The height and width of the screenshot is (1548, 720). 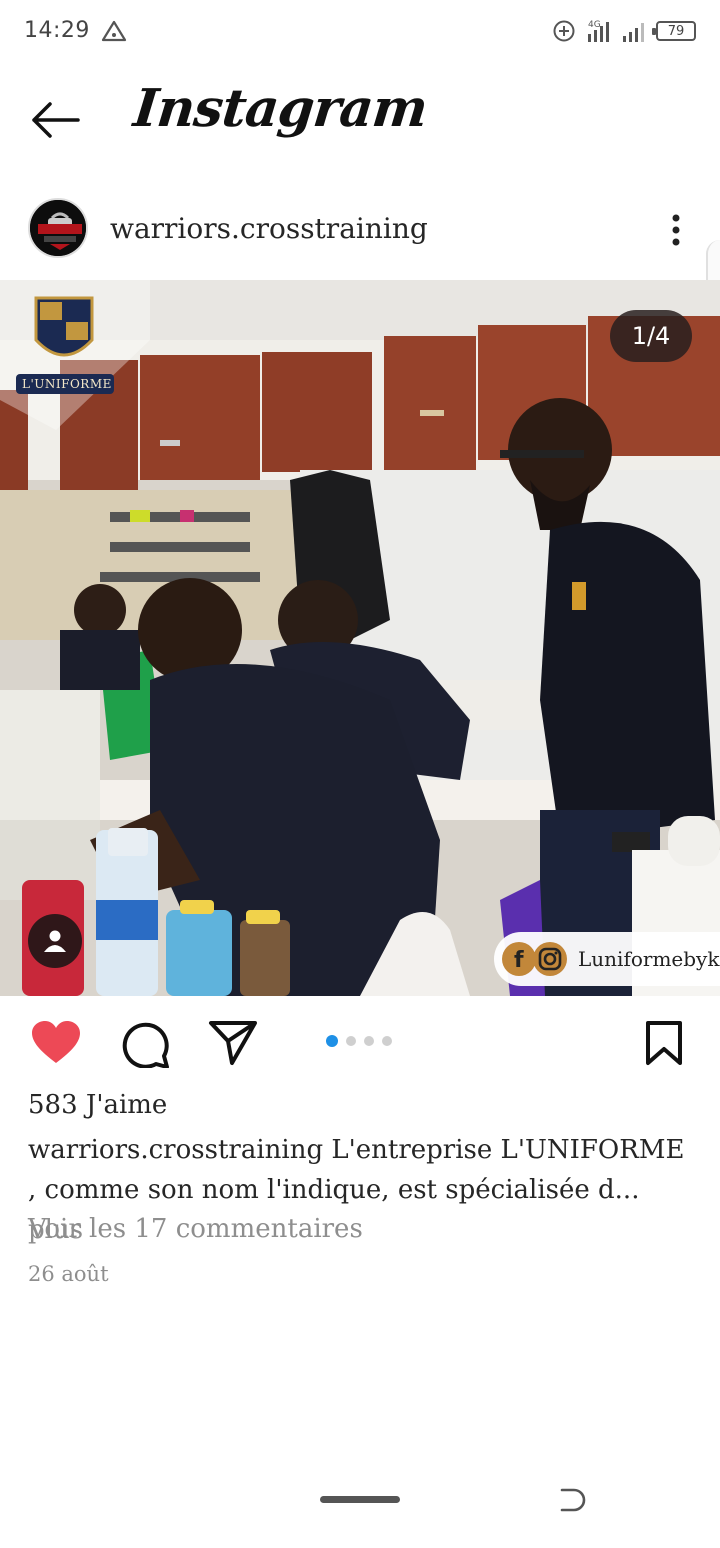 What do you see at coordinates (269, 228) in the screenshot?
I see `post-username: warriors.crosstraining` at bounding box center [269, 228].